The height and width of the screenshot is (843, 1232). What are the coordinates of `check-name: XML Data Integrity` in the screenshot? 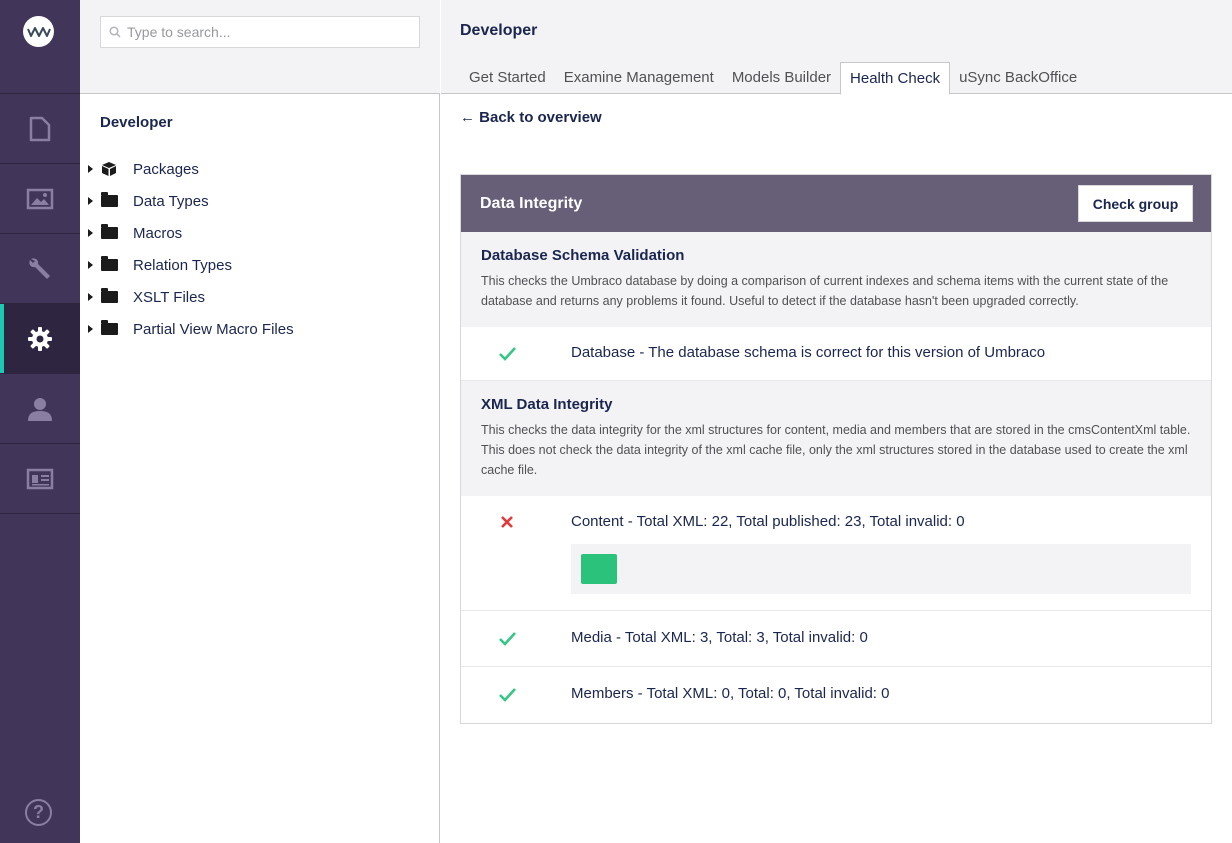 It's located at (547, 404).